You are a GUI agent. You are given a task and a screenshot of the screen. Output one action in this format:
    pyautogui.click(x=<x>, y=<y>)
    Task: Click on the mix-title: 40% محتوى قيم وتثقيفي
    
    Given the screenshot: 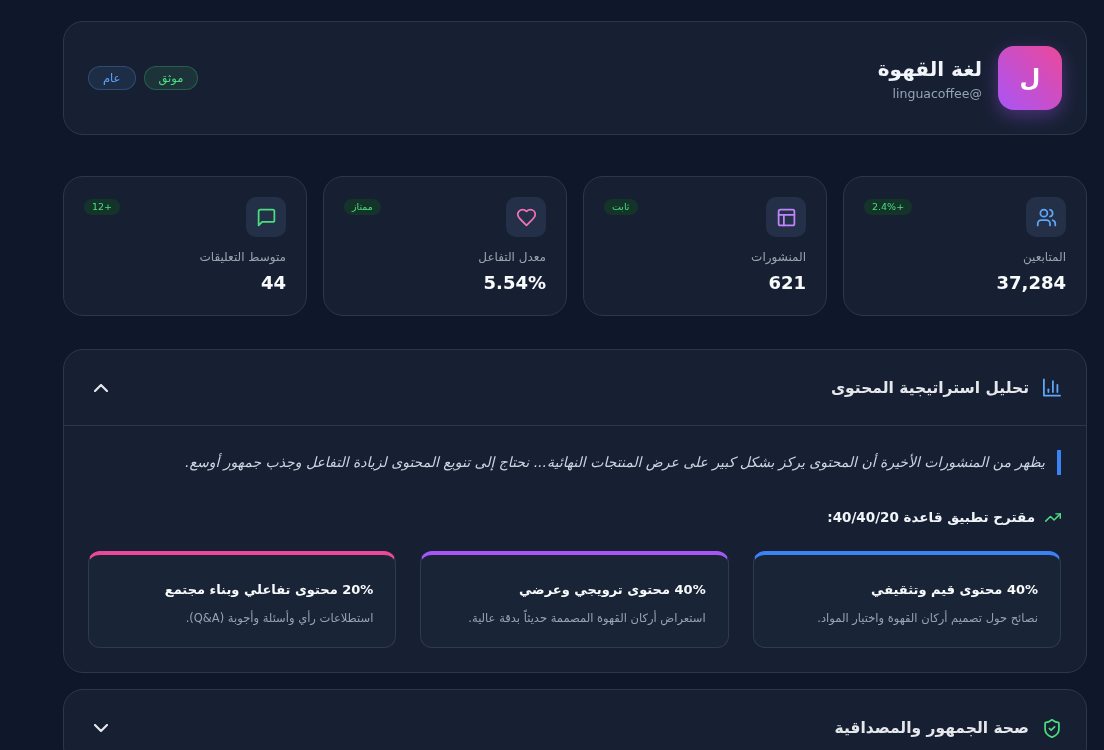 What is the action you would take?
    pyautogui.click(x=954, y=589)
    